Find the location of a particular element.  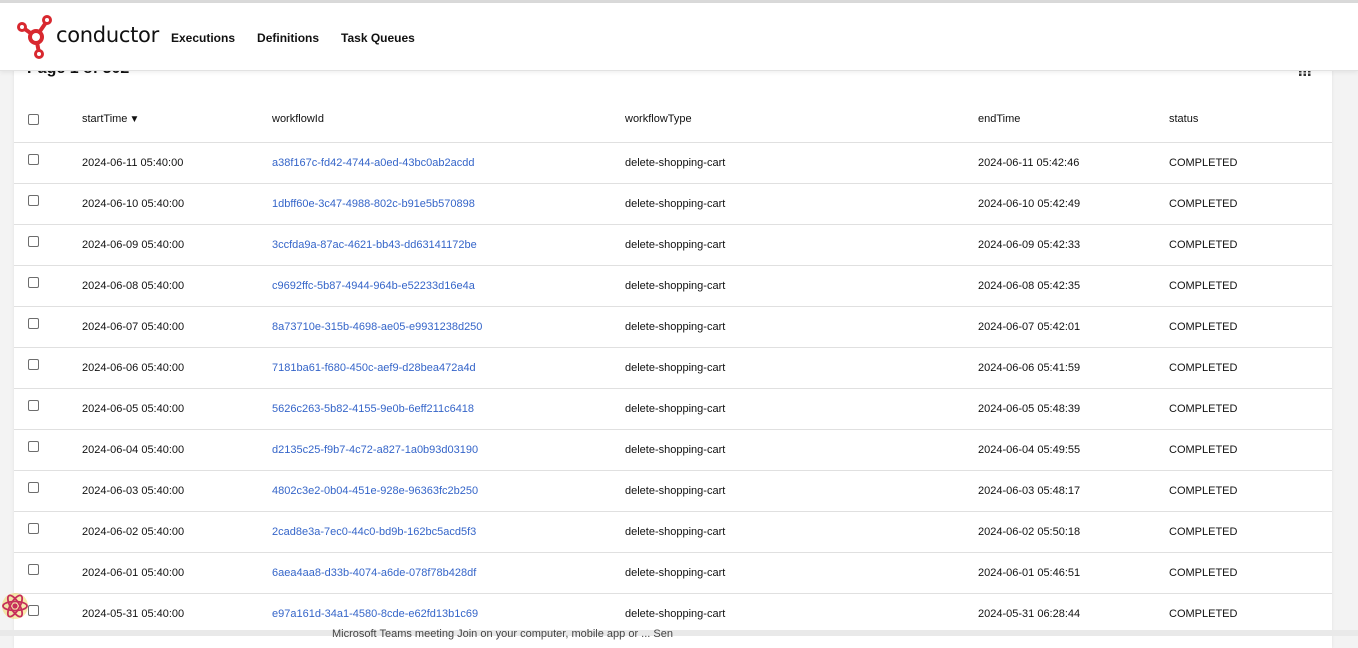

cell-endtime: 2024-06-04 05:49:55 is located at coordinates (1029, 449).